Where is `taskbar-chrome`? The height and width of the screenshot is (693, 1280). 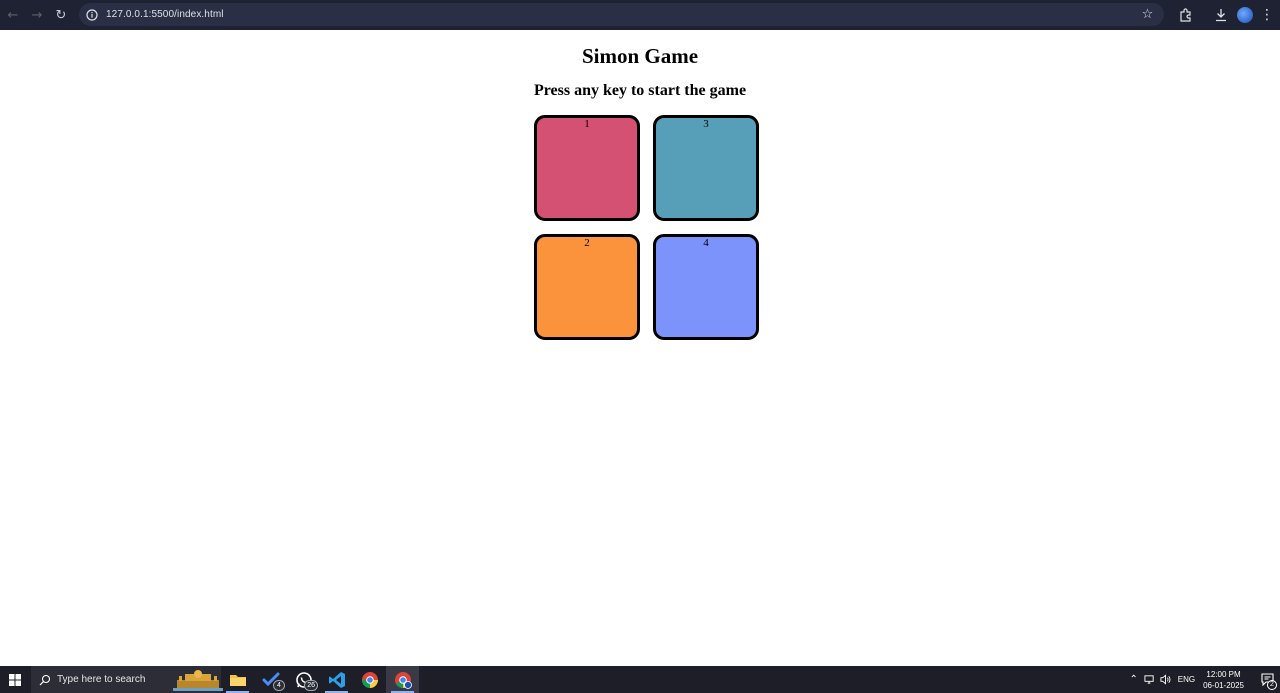
taskbar-chrome is located at coordinates (369, 679).